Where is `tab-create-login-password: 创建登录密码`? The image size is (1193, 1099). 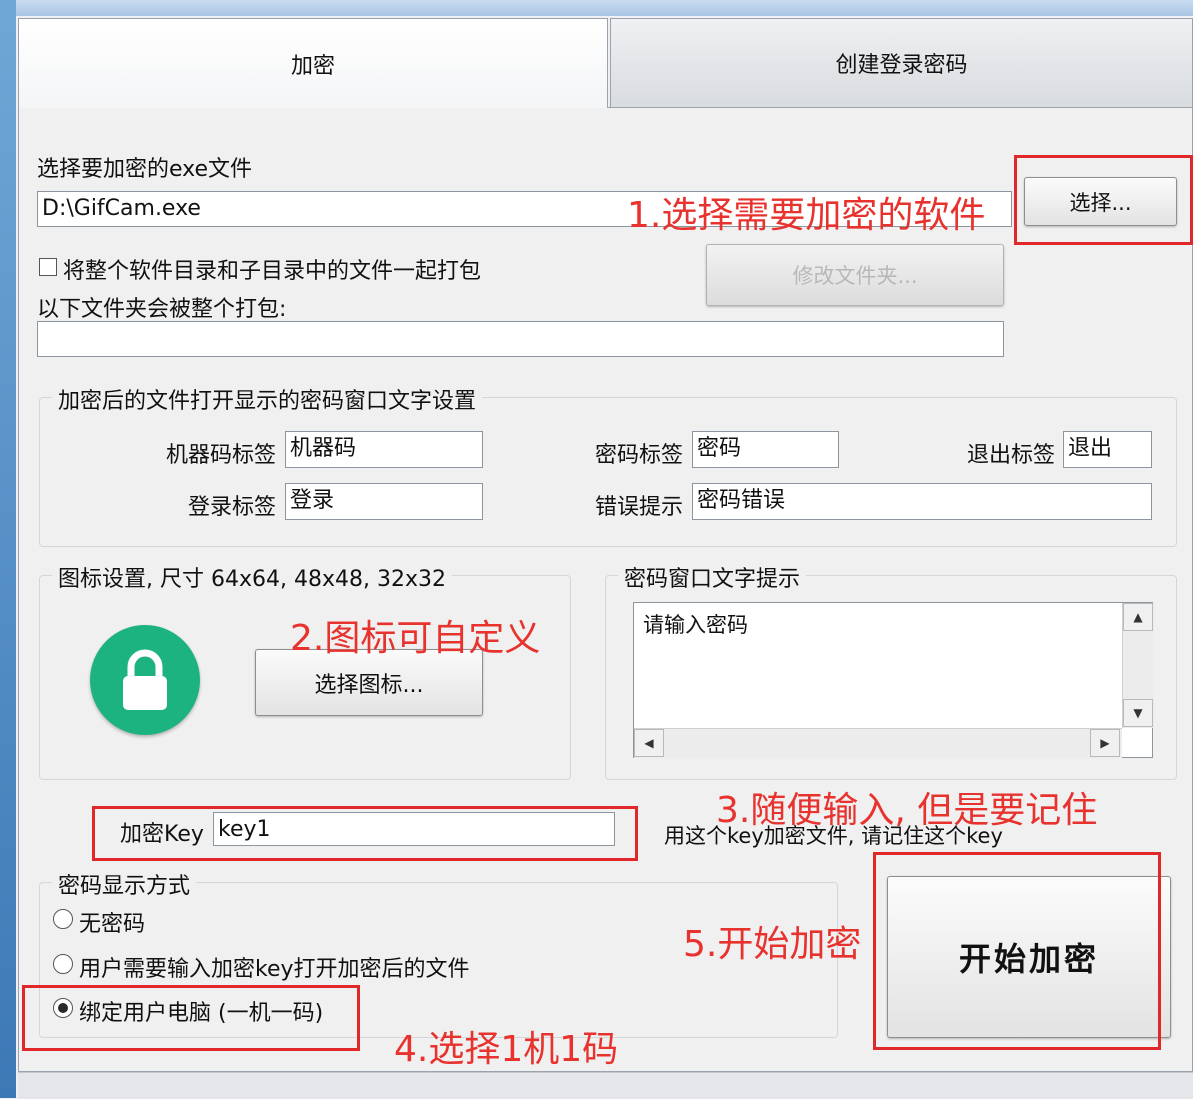 tab-create-login-password: 创建登录密码 is located at coordinates (901, 63).